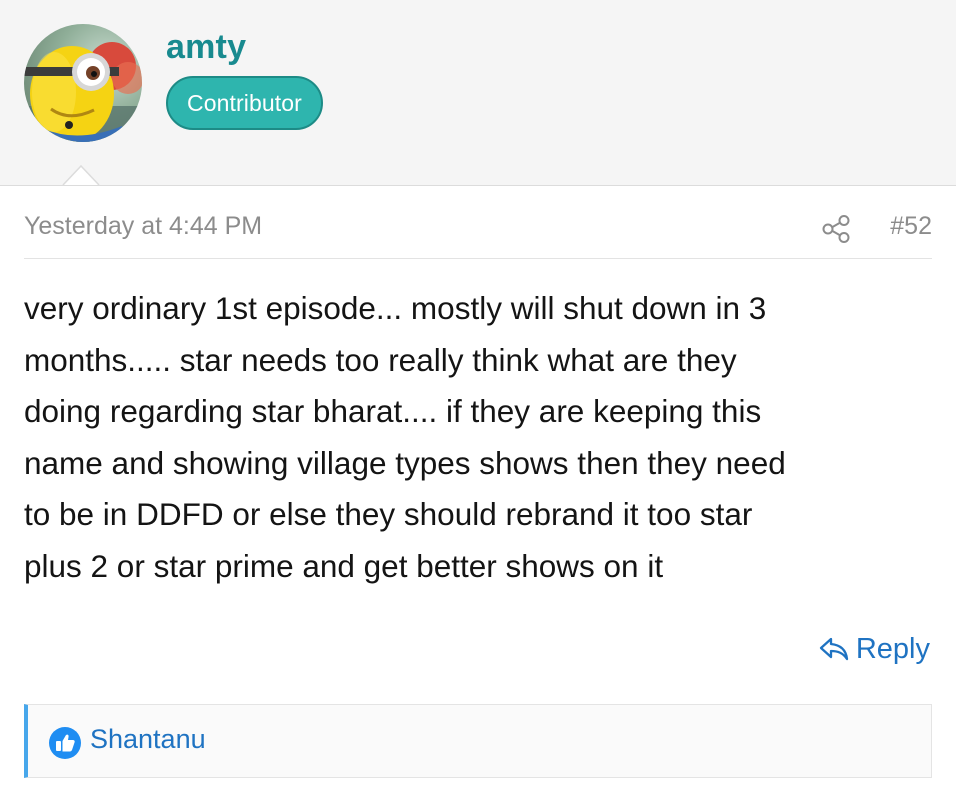  What do you see at coordinates (148, 739) in the screenshot?
I see `reaction-user-link: Shantanu` at bounding box center [148, 739].